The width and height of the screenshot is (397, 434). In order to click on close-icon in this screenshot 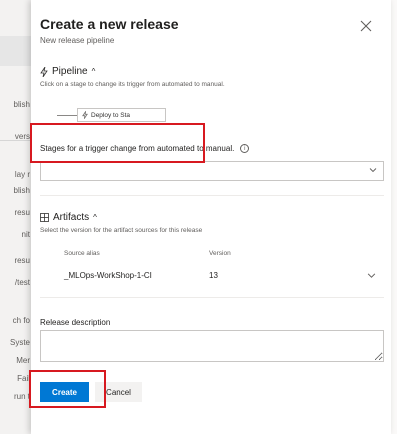, I will do `click(366, 26)`.